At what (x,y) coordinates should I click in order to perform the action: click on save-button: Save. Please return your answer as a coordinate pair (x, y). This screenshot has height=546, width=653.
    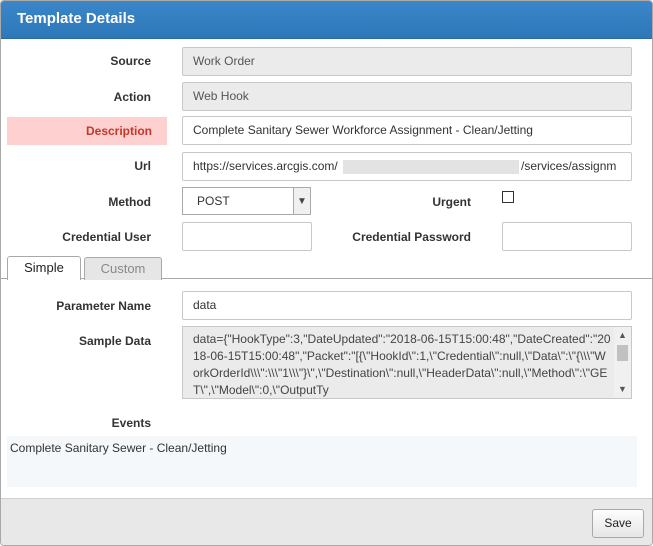
    Looking at the image, I should click on (618, 523).